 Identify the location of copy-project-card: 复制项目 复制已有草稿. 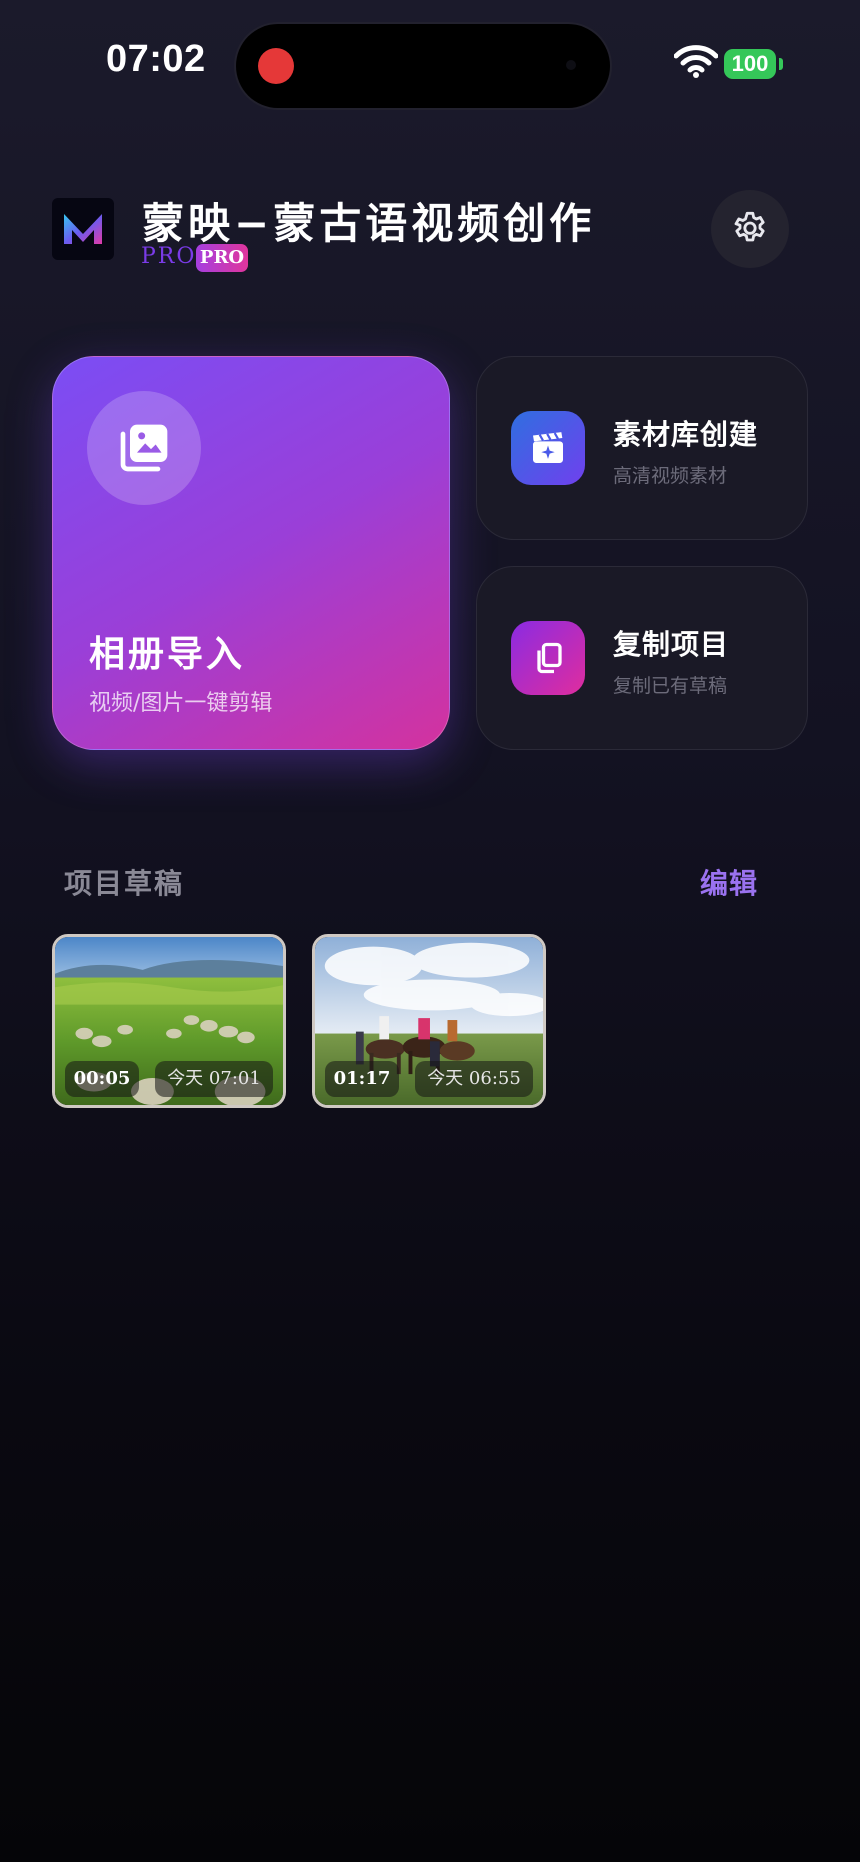
(642, 658).